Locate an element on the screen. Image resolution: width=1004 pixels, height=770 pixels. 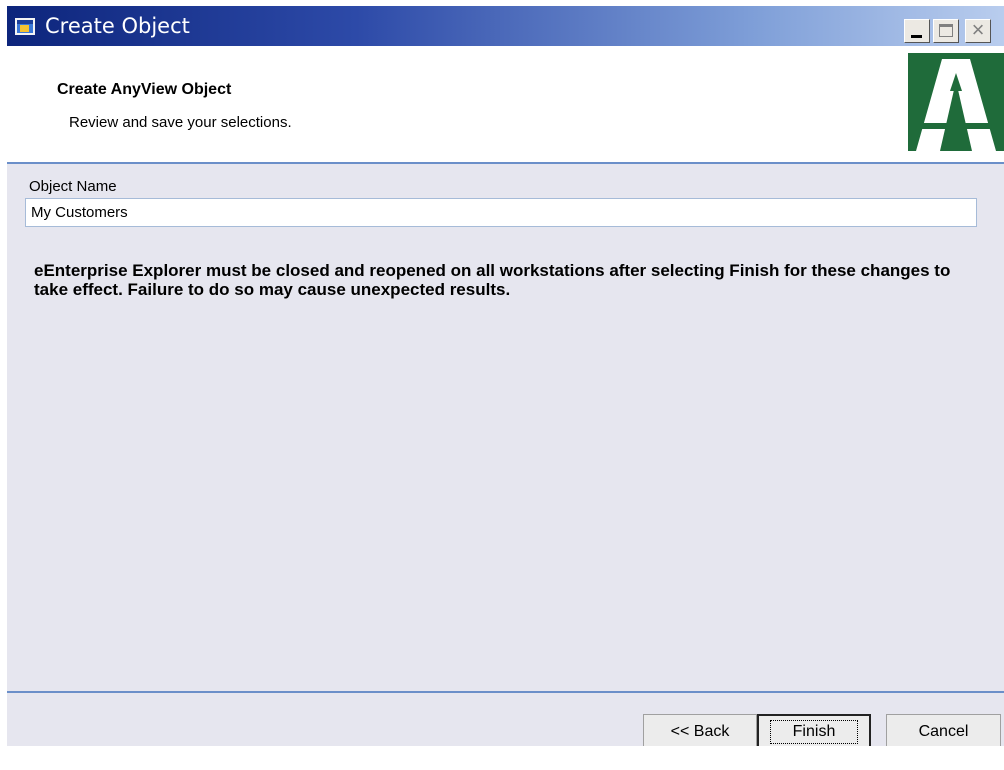
finish-button: Finish is located at coordinates (814, 730).